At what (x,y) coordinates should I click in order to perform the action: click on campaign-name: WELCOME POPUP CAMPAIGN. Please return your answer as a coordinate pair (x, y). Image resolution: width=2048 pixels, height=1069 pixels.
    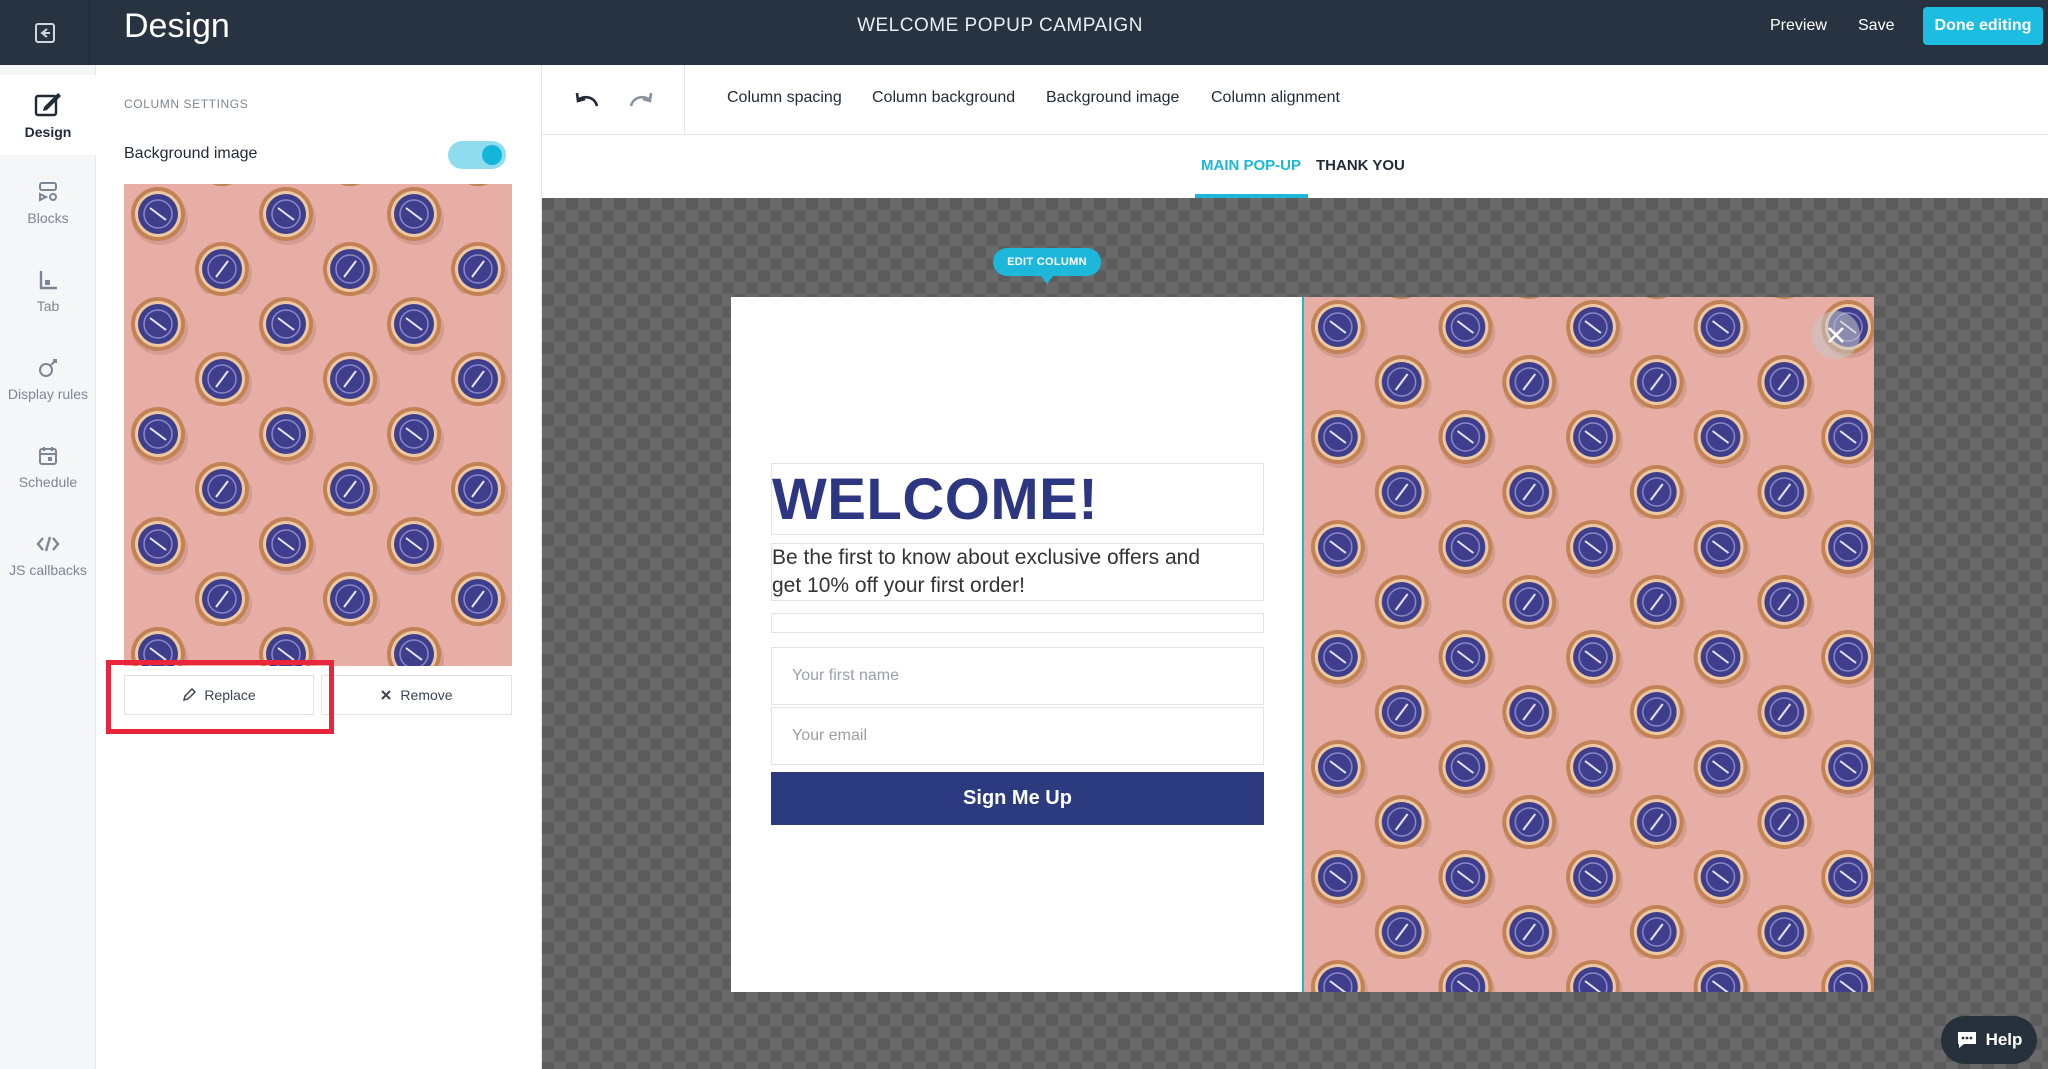
    Looking at the image, I should click on (1000, 25).